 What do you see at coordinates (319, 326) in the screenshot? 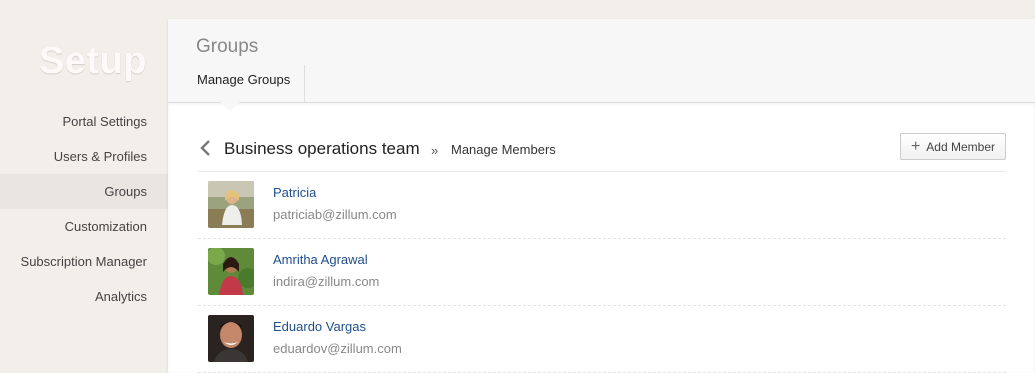
I see `member-name: Eduardo Vargas` at bounding box center [319, 326].